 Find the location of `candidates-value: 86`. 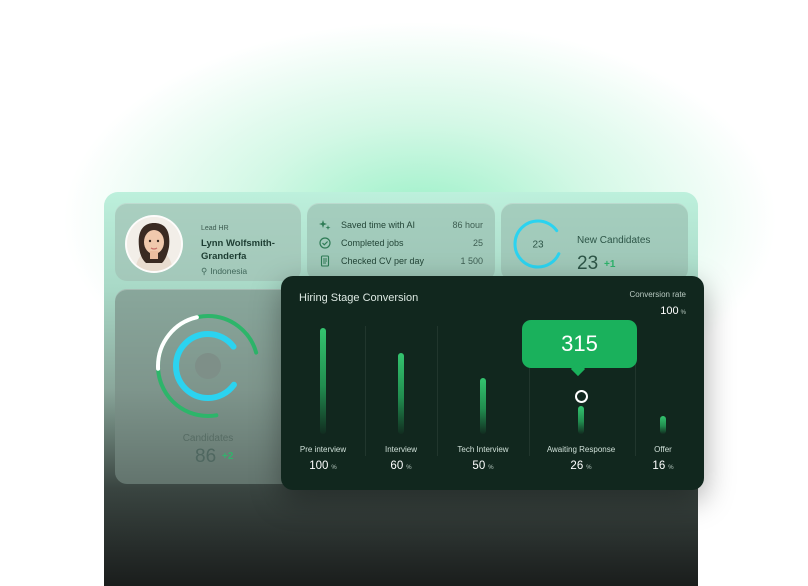

candidates-value: 86 is located at coordinates (206, 456).